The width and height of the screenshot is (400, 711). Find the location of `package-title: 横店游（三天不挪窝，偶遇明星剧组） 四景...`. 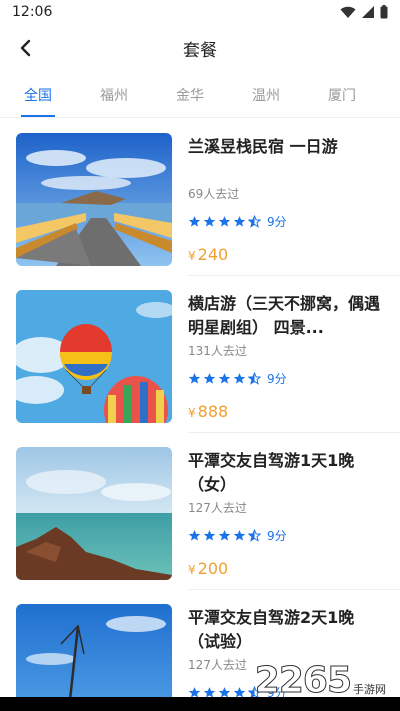

package-title: 横店游（三天不挪窝，偶遇明星剧组） 四景... is located at coordinates (284, 315).